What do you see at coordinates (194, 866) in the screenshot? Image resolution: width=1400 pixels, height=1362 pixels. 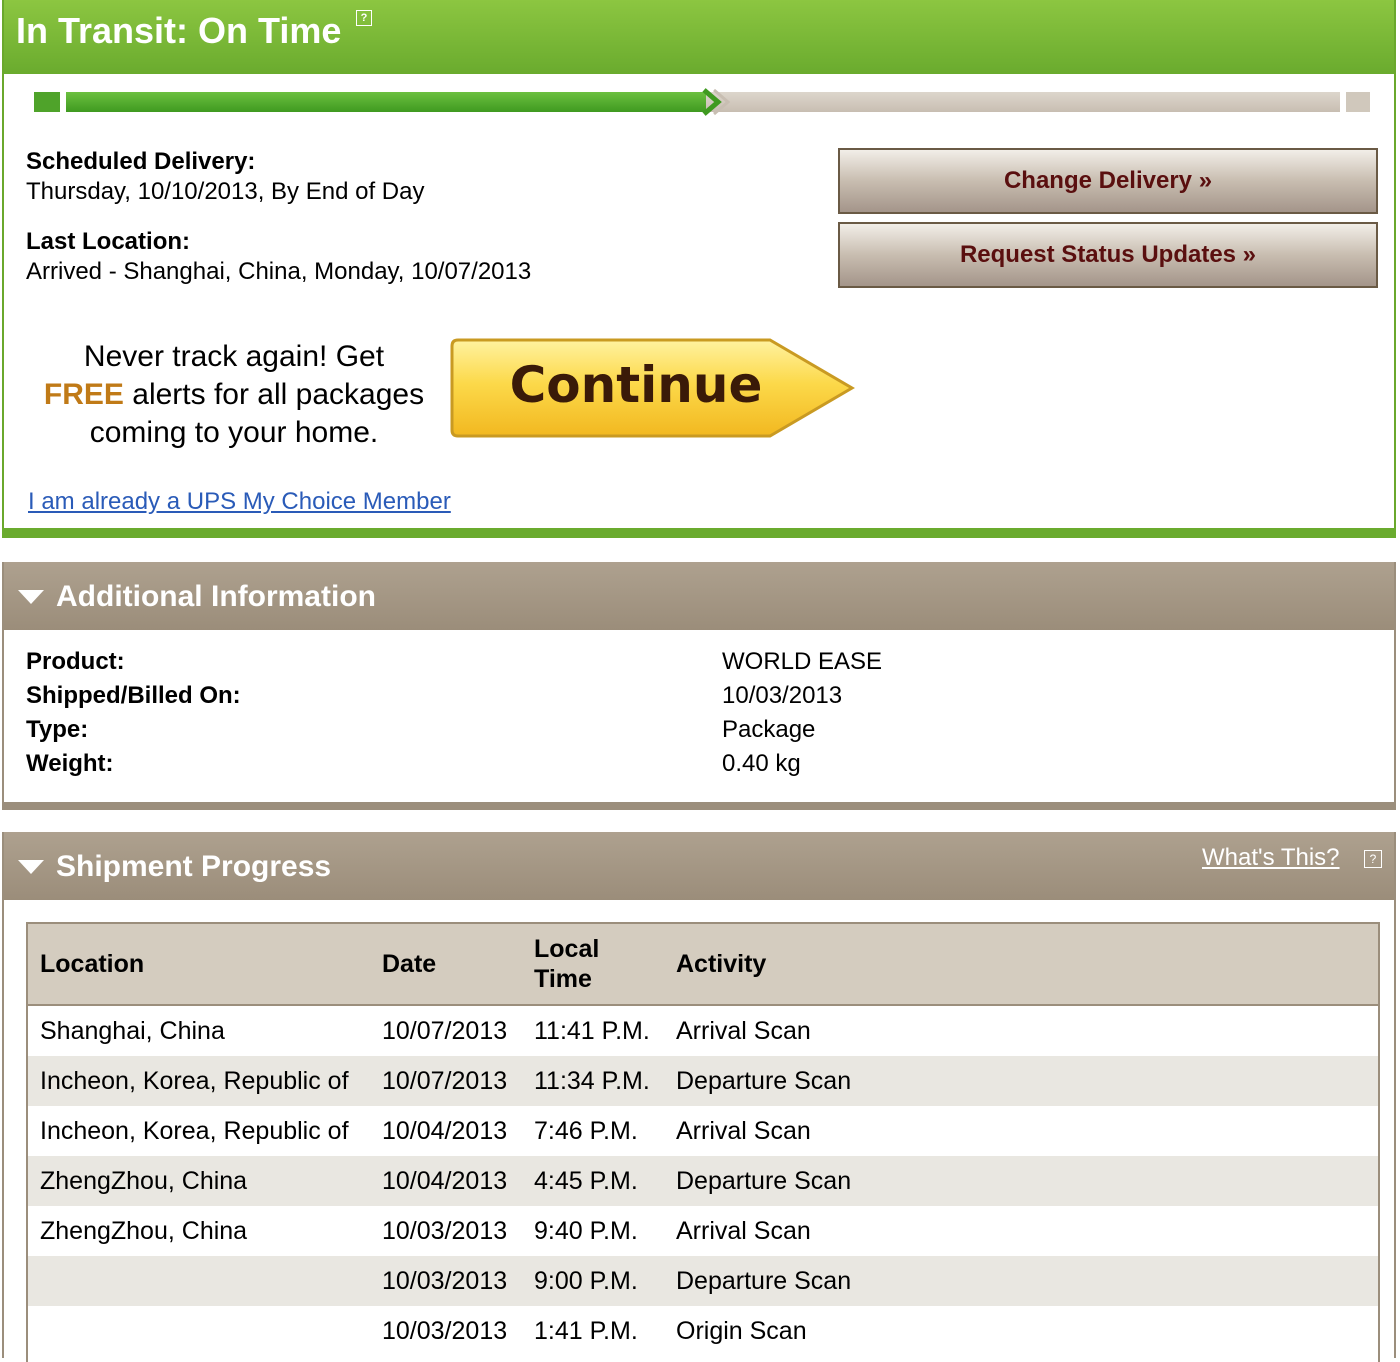 I see `section-title: Shipment Progress` at bounding box center [194, 866].